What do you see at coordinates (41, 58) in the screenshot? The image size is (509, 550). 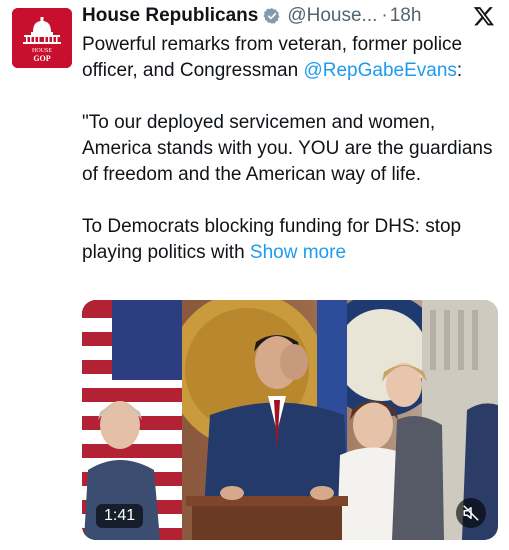 I see `svg-text: GOP` at bounding box center [41, 58].